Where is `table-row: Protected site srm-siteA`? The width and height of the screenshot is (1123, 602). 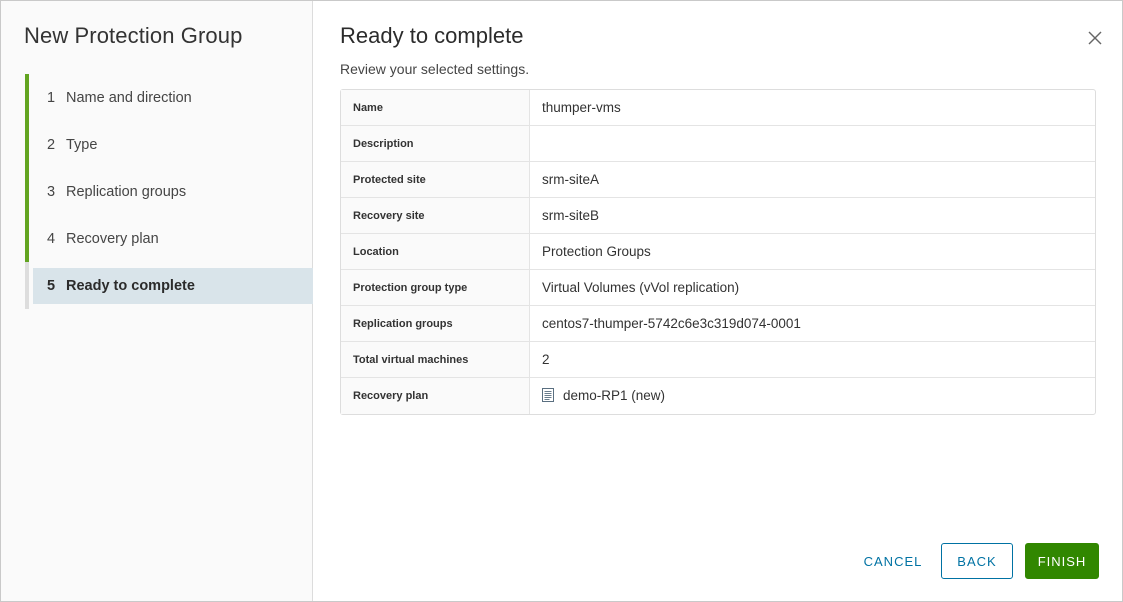
table-row: Protected site srm-siteA is located at coordinates (718, 180).